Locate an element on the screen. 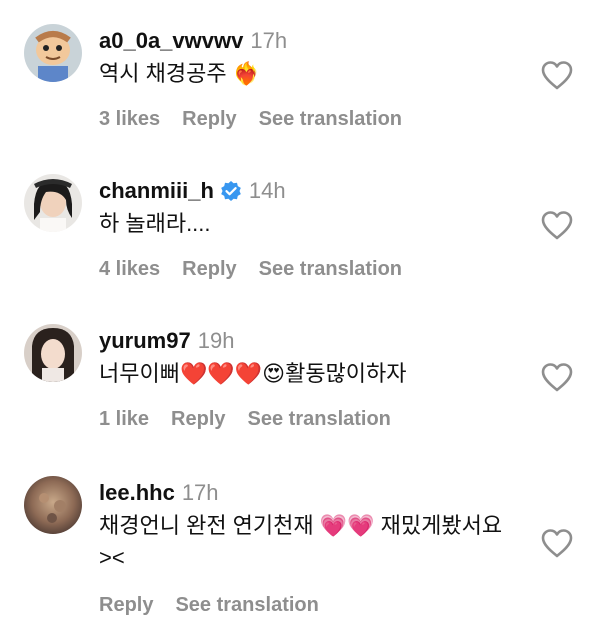  comment-header: yurum97 19h is located at coordinates (166, 341).